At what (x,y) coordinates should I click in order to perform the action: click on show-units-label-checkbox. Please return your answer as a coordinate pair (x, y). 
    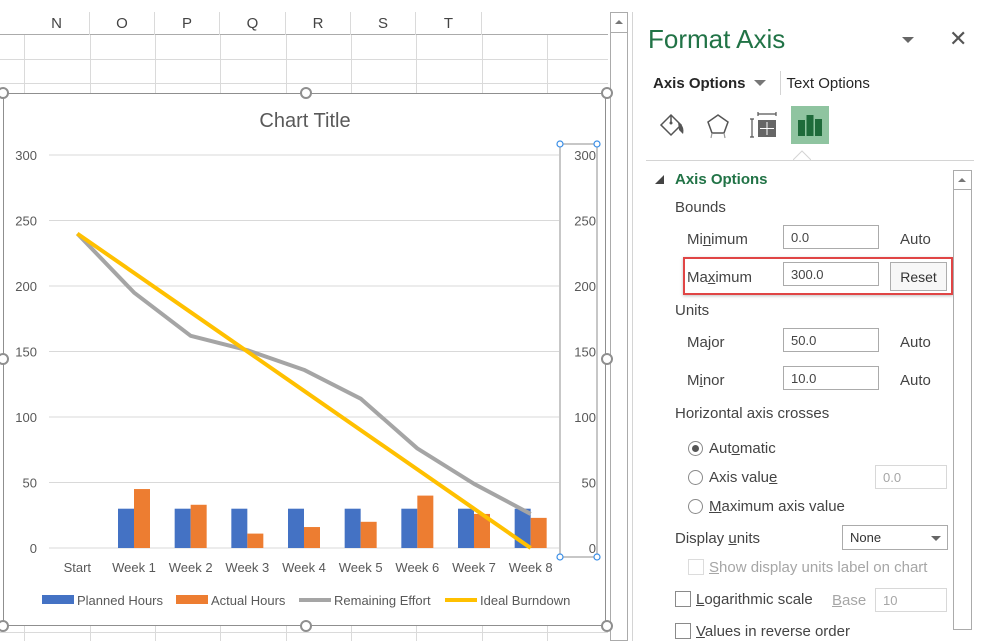
    Looking at the image, I should click on (696, 567).